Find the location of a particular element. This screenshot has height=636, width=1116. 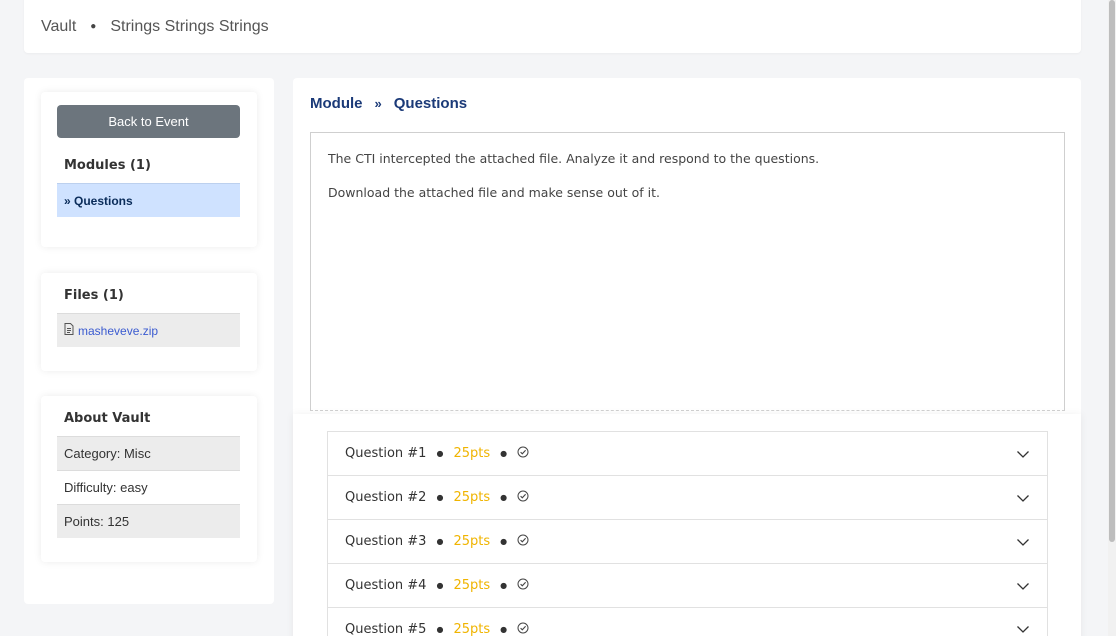

about-heading: About Vault is located at coordinates (107, 418).